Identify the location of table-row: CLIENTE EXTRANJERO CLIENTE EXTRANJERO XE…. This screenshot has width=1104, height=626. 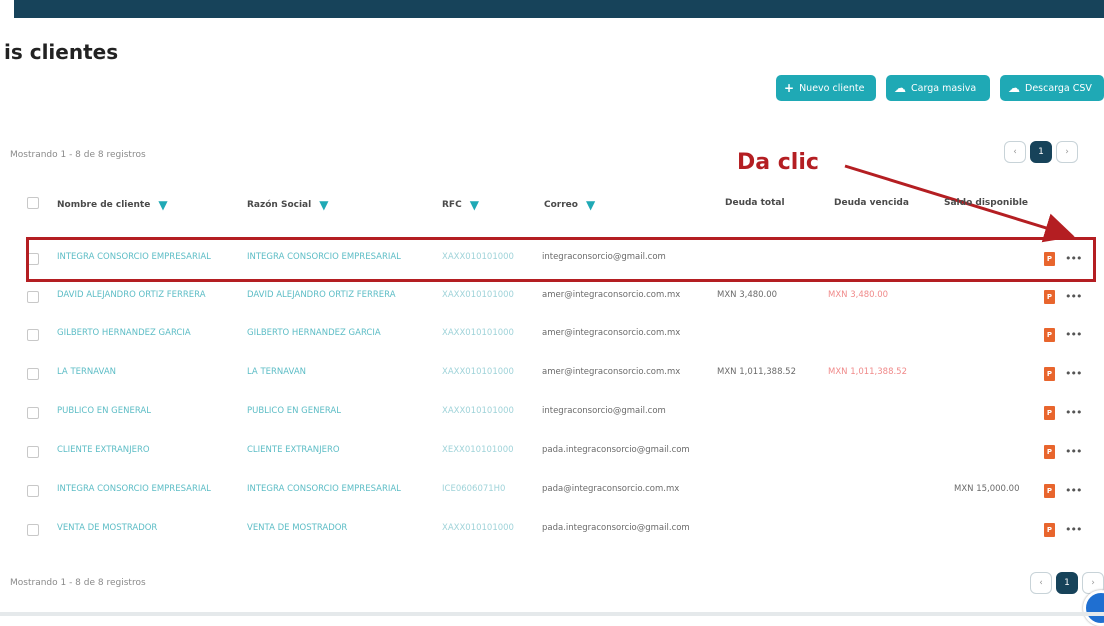
(554, 452).